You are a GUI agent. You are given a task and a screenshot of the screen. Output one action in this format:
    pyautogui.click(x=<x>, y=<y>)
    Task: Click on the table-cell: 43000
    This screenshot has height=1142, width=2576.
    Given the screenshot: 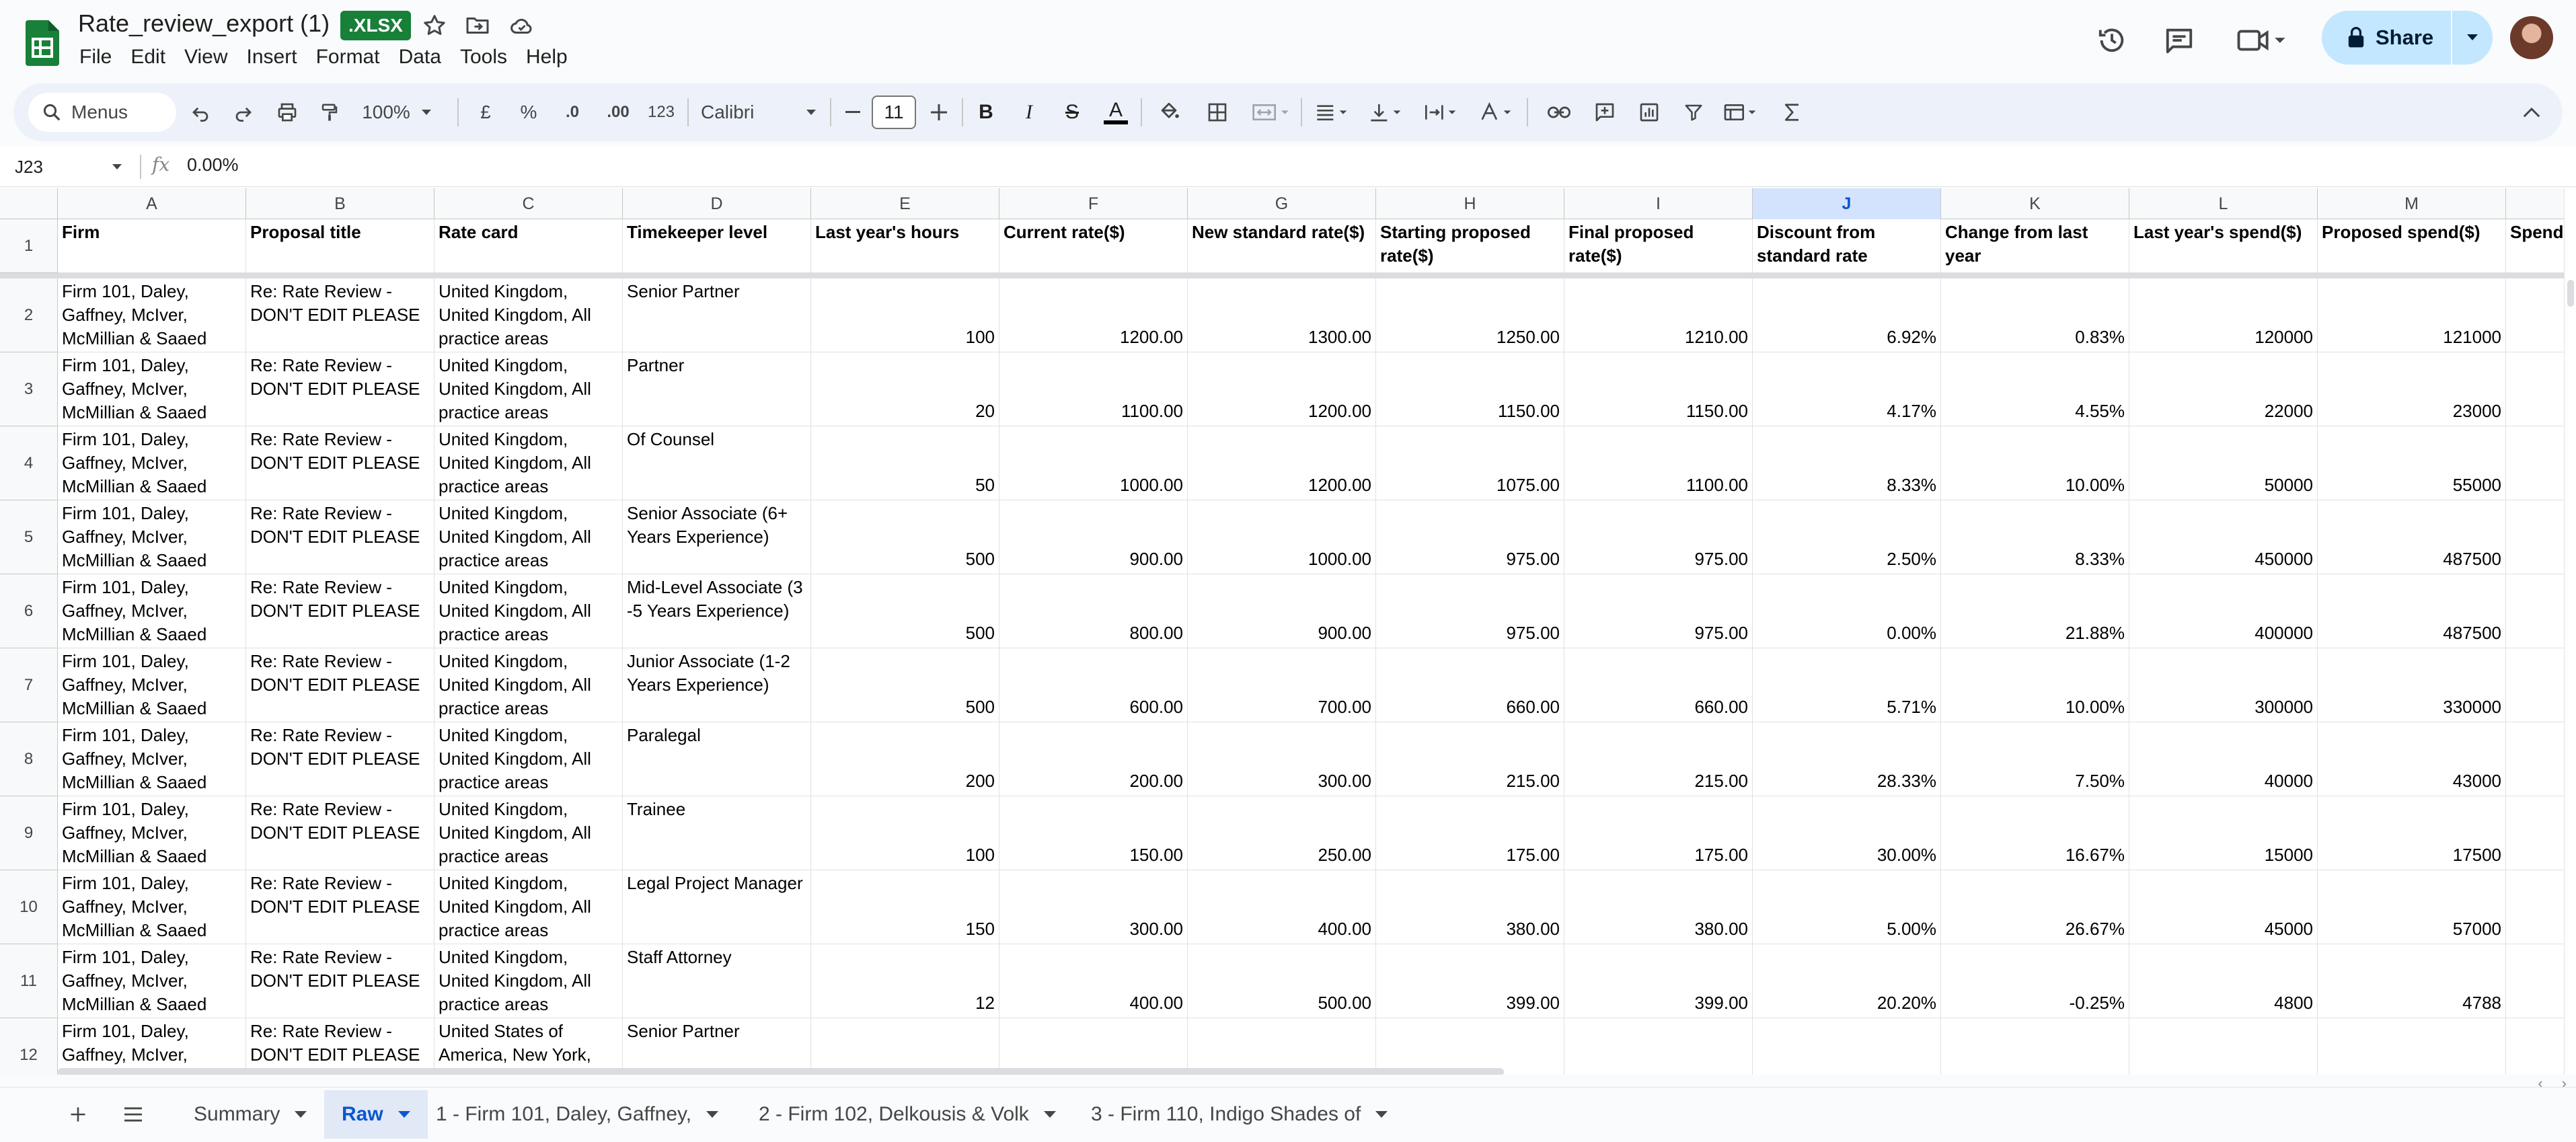 What is the action you would take?
    pyautogui.click(x=2412, y=759)
    